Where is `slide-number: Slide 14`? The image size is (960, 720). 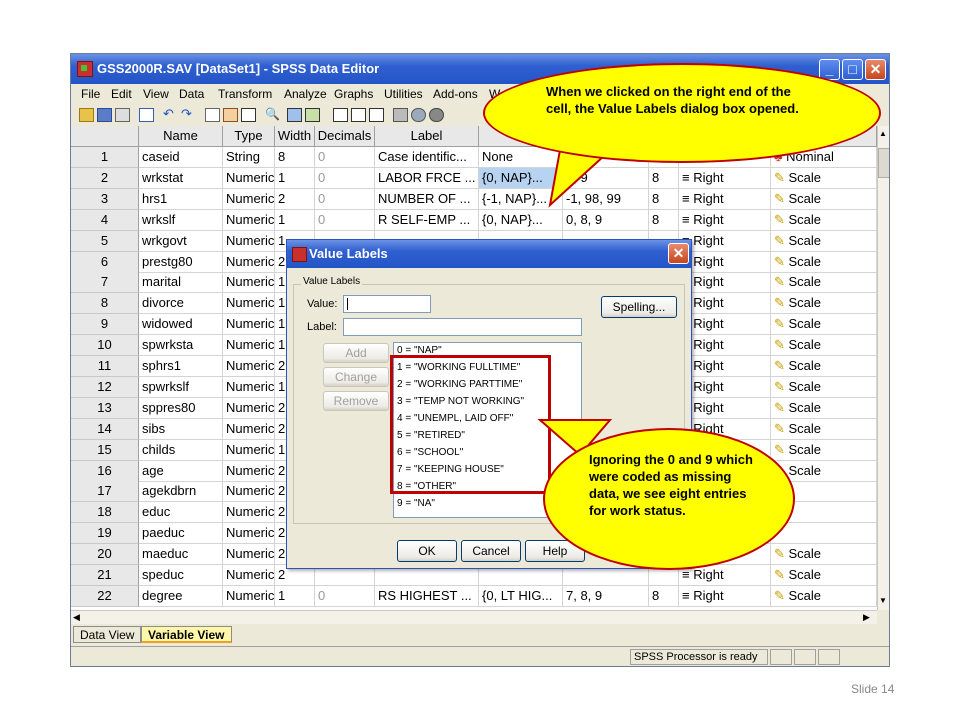
slide-number: Slide 14 is located at coordinates (873, 689).